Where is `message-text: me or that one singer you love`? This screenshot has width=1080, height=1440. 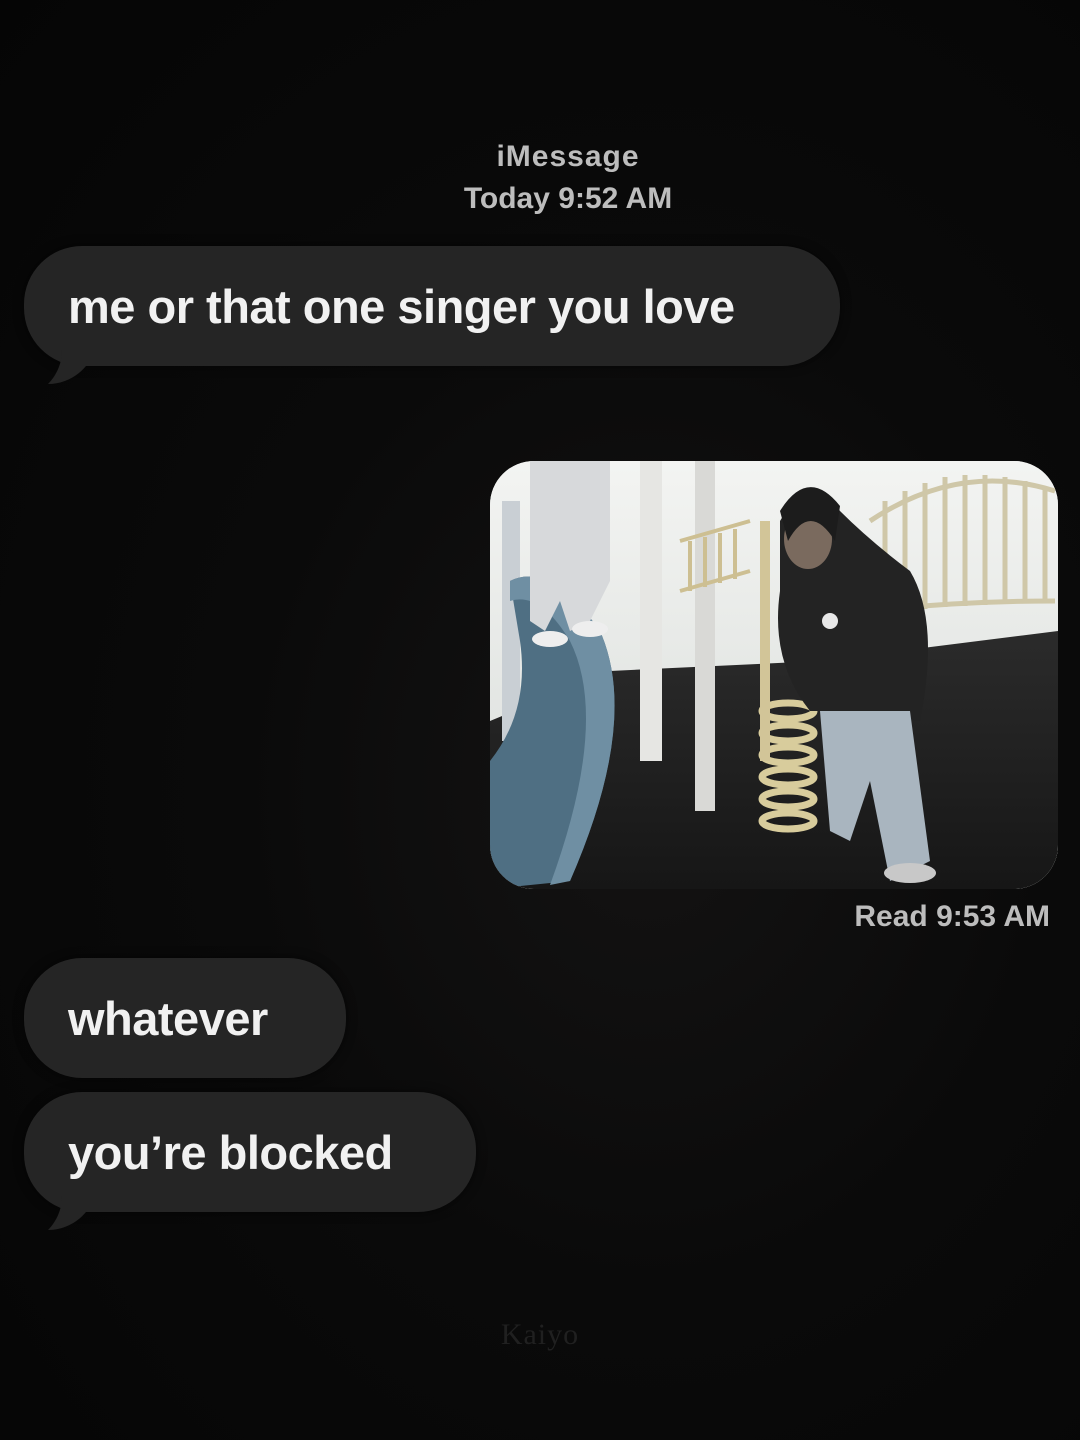
message-text: me or that one singer you love is located at coordinates (401, 306).